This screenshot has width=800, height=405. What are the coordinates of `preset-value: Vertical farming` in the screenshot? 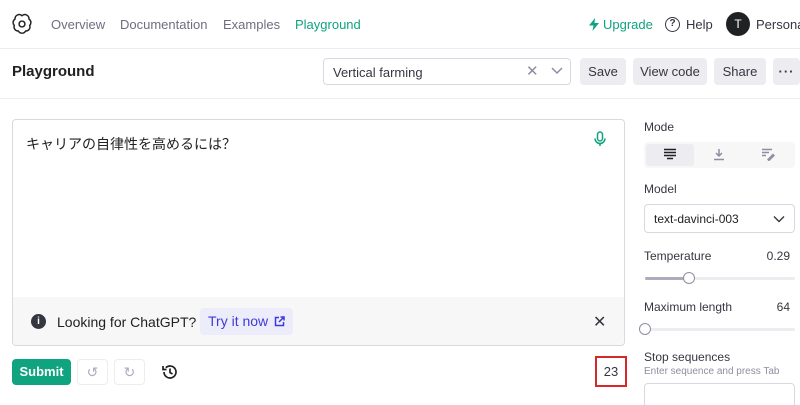 It's located at (378, 72).